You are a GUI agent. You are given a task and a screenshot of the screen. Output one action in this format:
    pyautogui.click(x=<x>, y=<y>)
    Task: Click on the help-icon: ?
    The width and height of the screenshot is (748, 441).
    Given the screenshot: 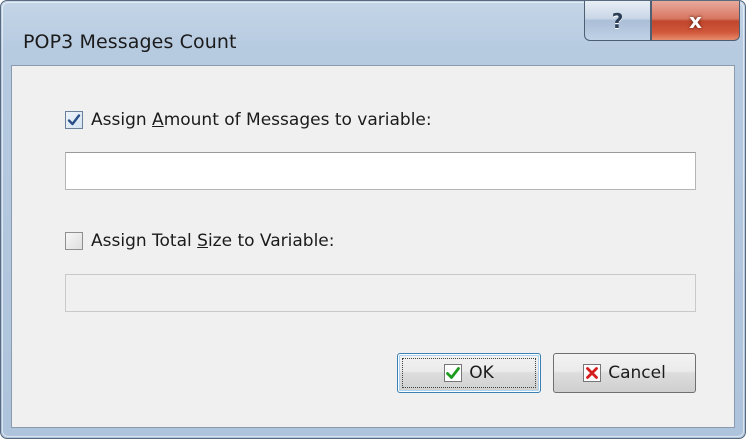 What is the action you would take?
    pyautogui.click(x=617, y=20)
    